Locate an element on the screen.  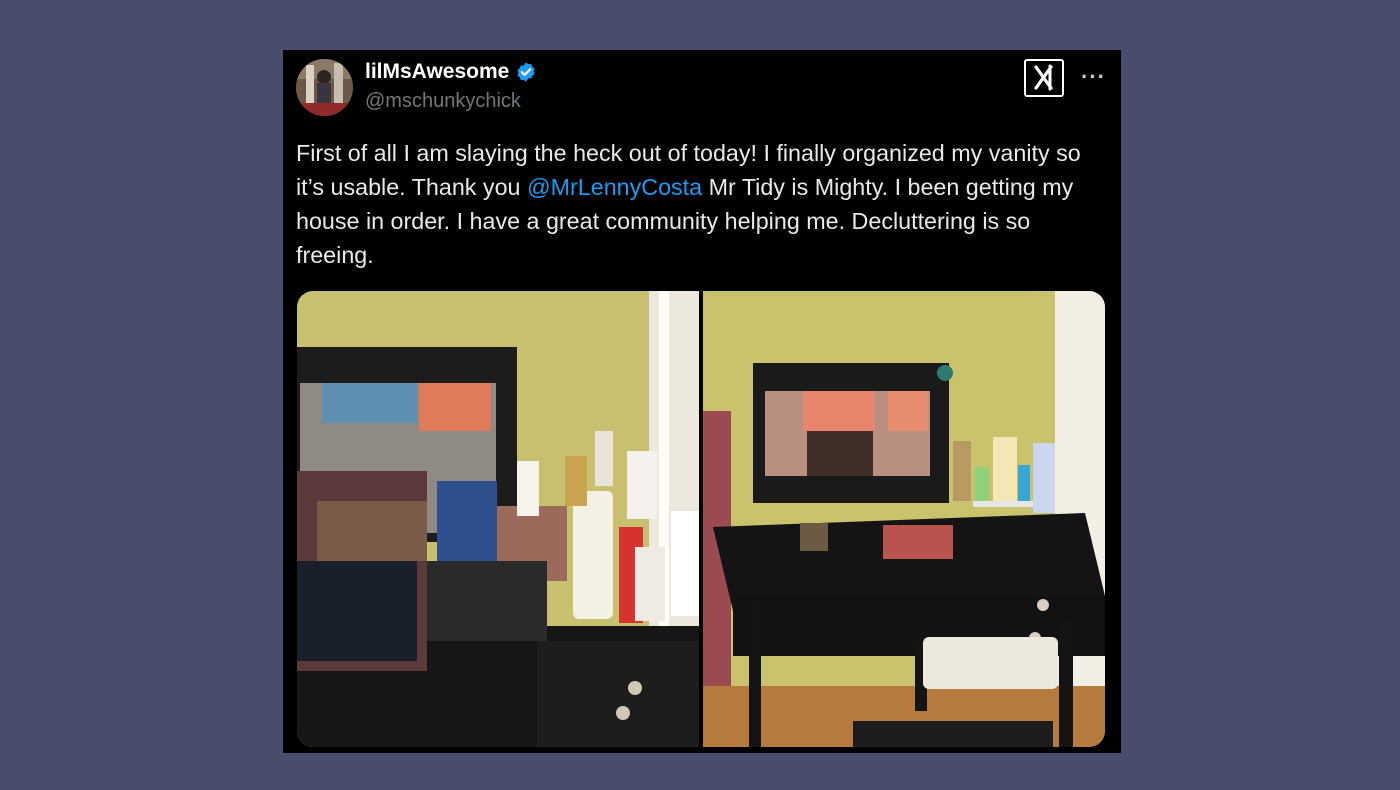
x-logo-icon is located at coordinates (1044, 78).